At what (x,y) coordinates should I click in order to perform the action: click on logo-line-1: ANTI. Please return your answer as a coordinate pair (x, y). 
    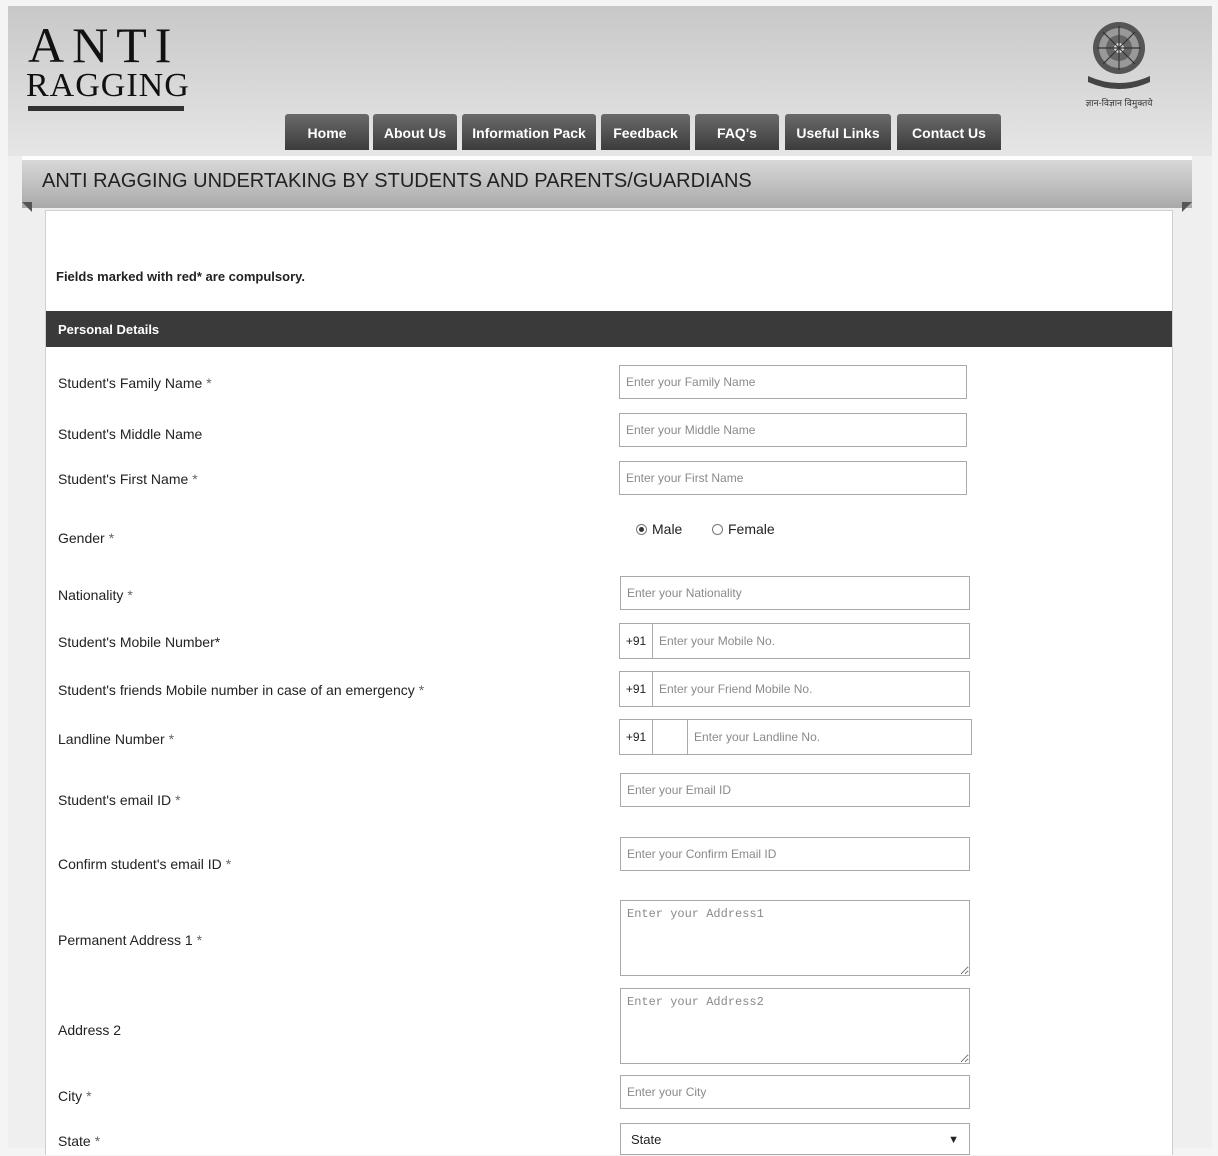
    Looking at the image, I should click on (104, 45).